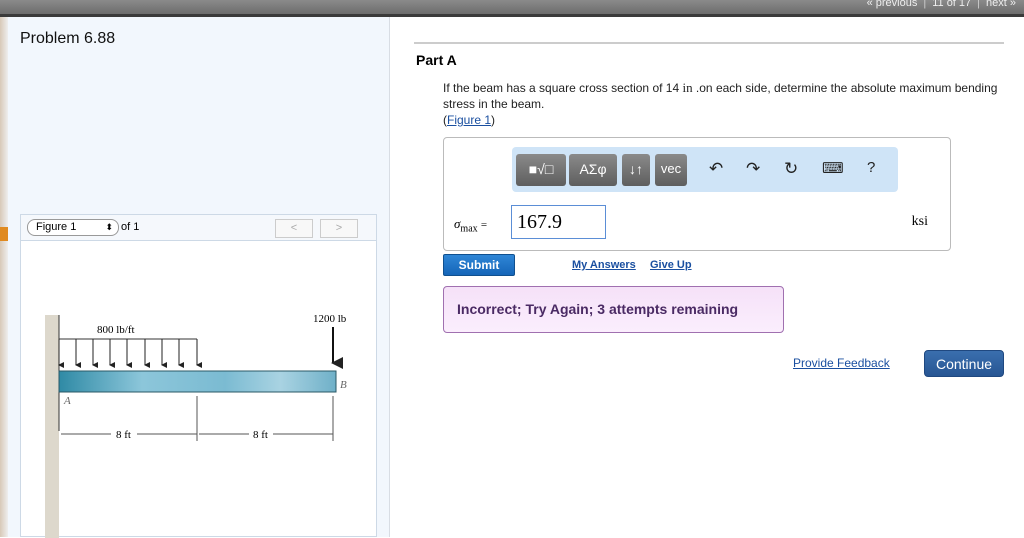  What do you see at coordinates (67, 401) in the screenshot?
I see `point-a-label: A` at bounding box center [67, 401].